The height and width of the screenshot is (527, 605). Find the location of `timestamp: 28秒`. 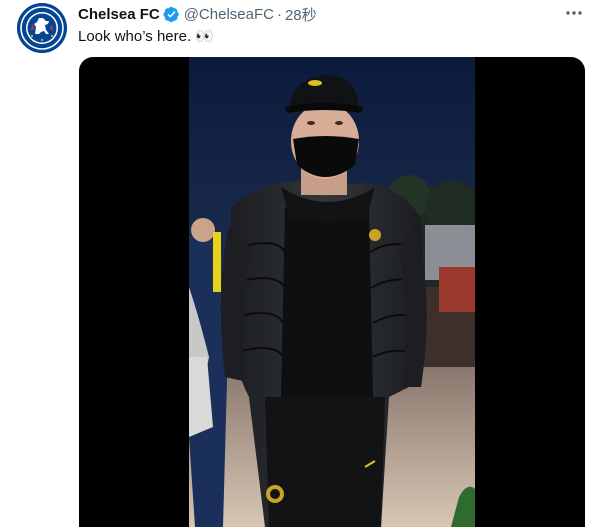

timestamp: 28秒 is located at coordinates (301, 14).